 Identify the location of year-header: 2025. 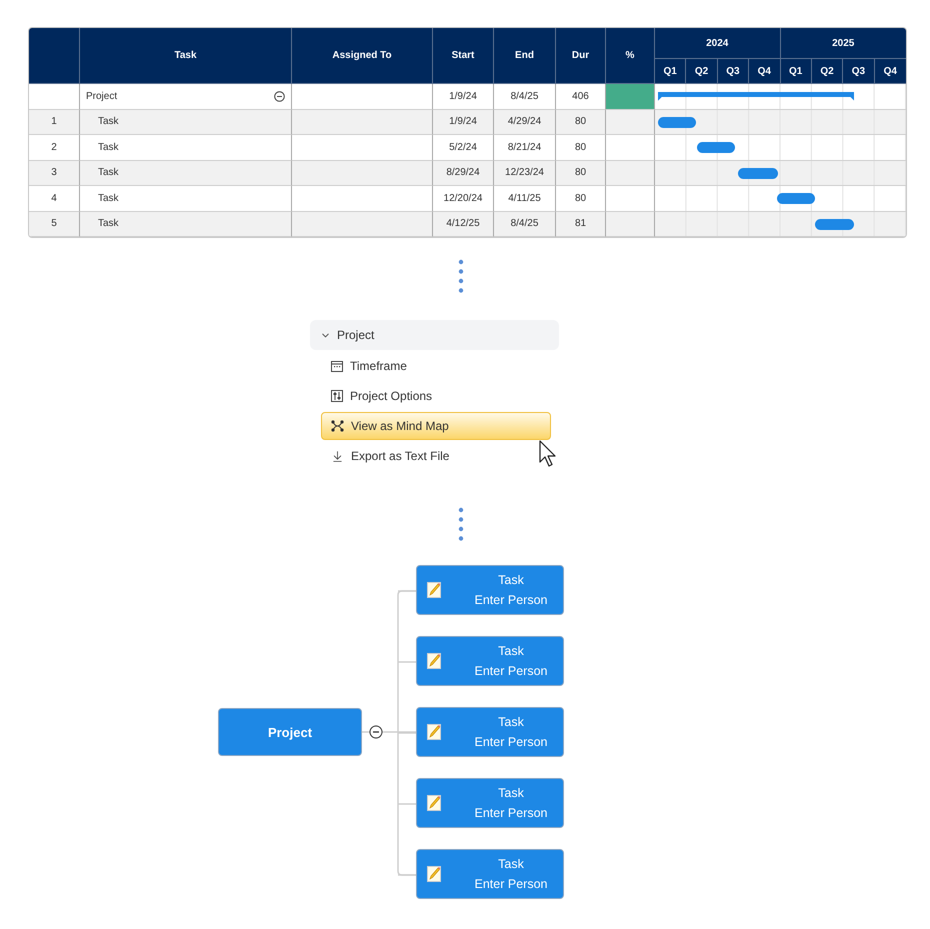
(843, 43).